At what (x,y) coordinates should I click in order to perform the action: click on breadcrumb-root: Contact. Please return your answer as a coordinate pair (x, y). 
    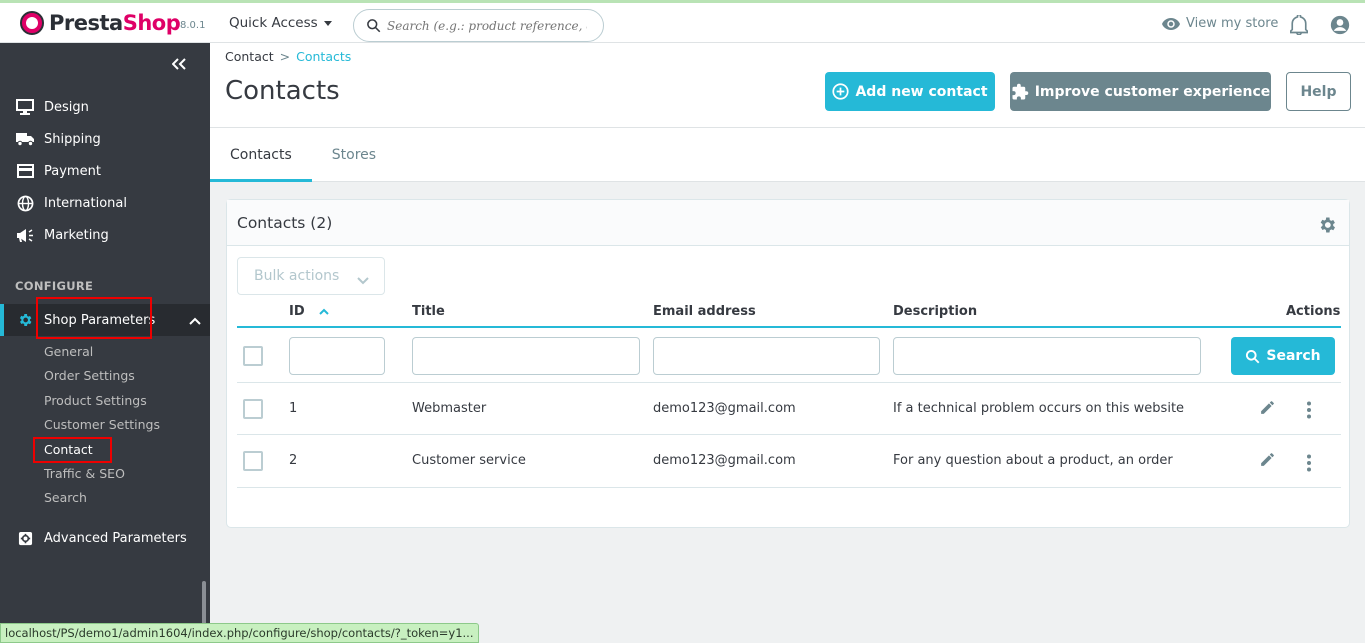
    Looking at the image, I should click on (249, 56).